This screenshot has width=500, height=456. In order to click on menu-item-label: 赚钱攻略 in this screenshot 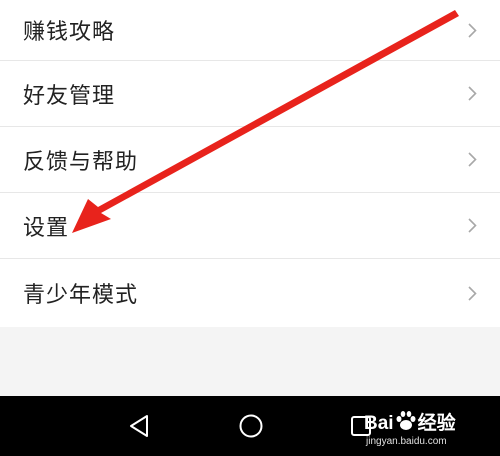, I will do `click(69, 32)`.